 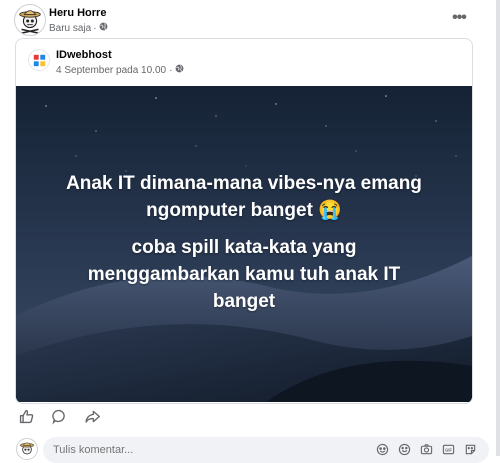 I want to click on camera-icon, so click(x=426, y=449).